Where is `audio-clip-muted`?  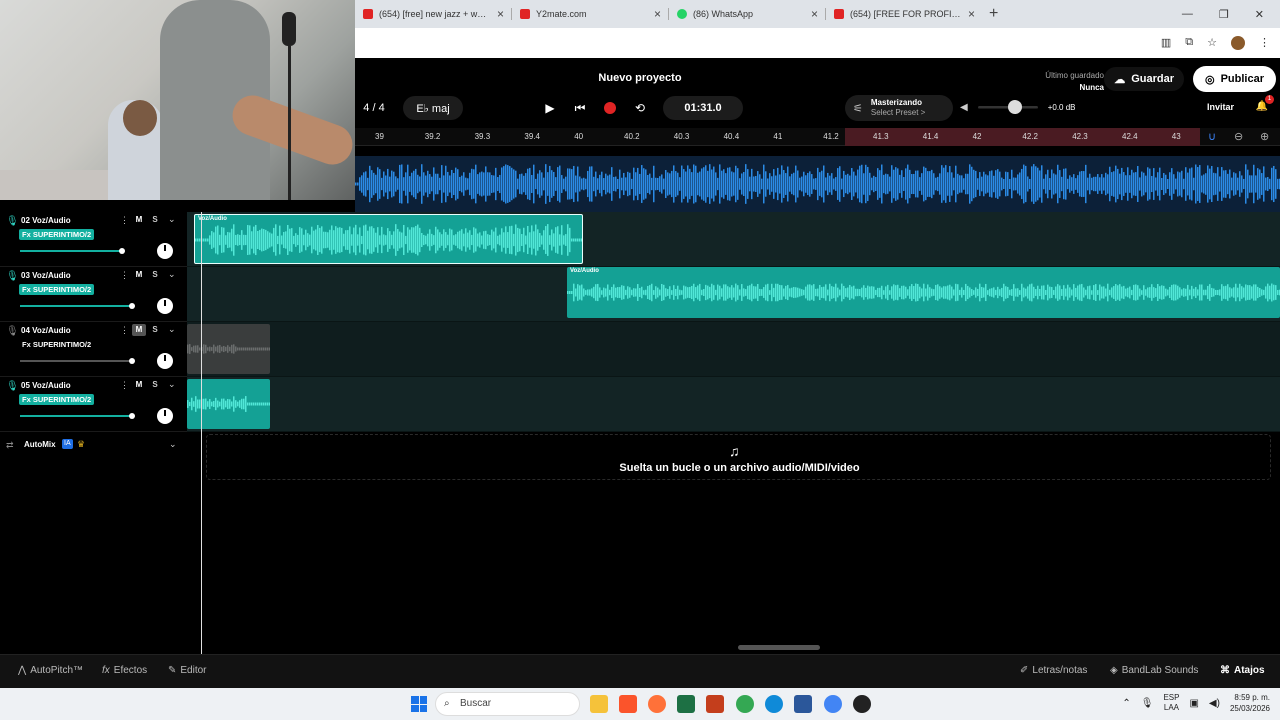
audio-clip-muted is located at coordinates (228, 349).